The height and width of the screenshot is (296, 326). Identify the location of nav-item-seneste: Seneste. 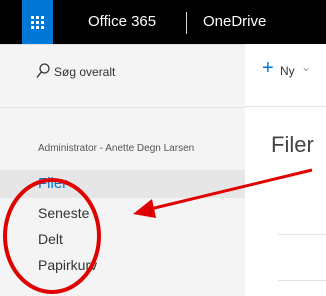
(122, 214).